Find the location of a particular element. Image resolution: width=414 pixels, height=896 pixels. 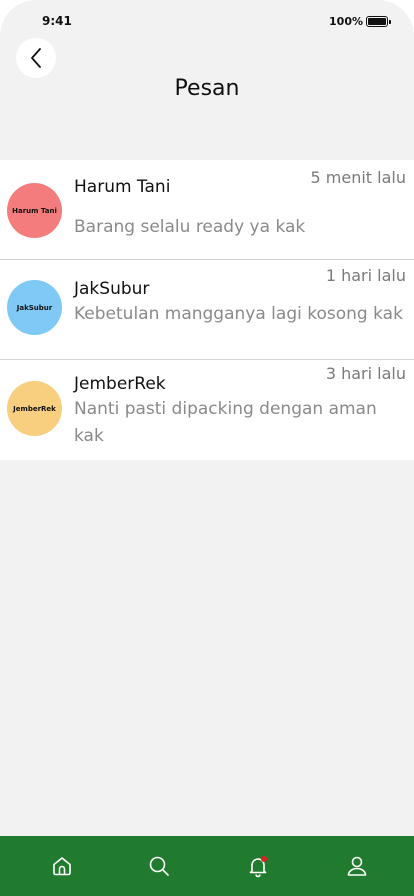

message-time: 3 hari lalu is located at coordinates (365, 373).